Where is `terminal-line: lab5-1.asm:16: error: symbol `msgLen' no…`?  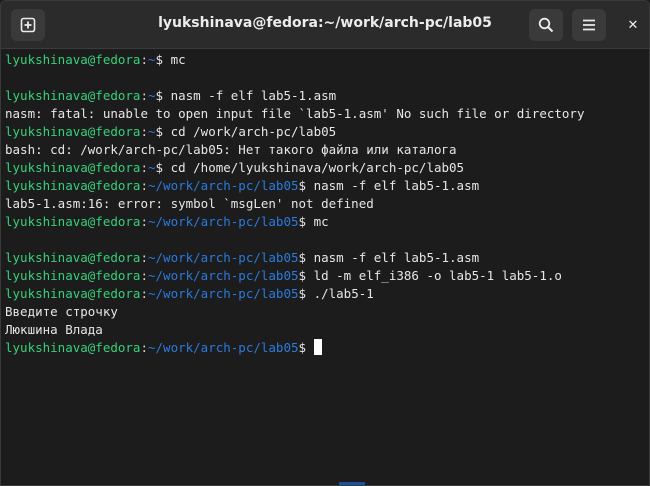
terminal-line: lab5-1.asm:16: error: symbol `msgLen' no… is located at coordinates (325, 204).